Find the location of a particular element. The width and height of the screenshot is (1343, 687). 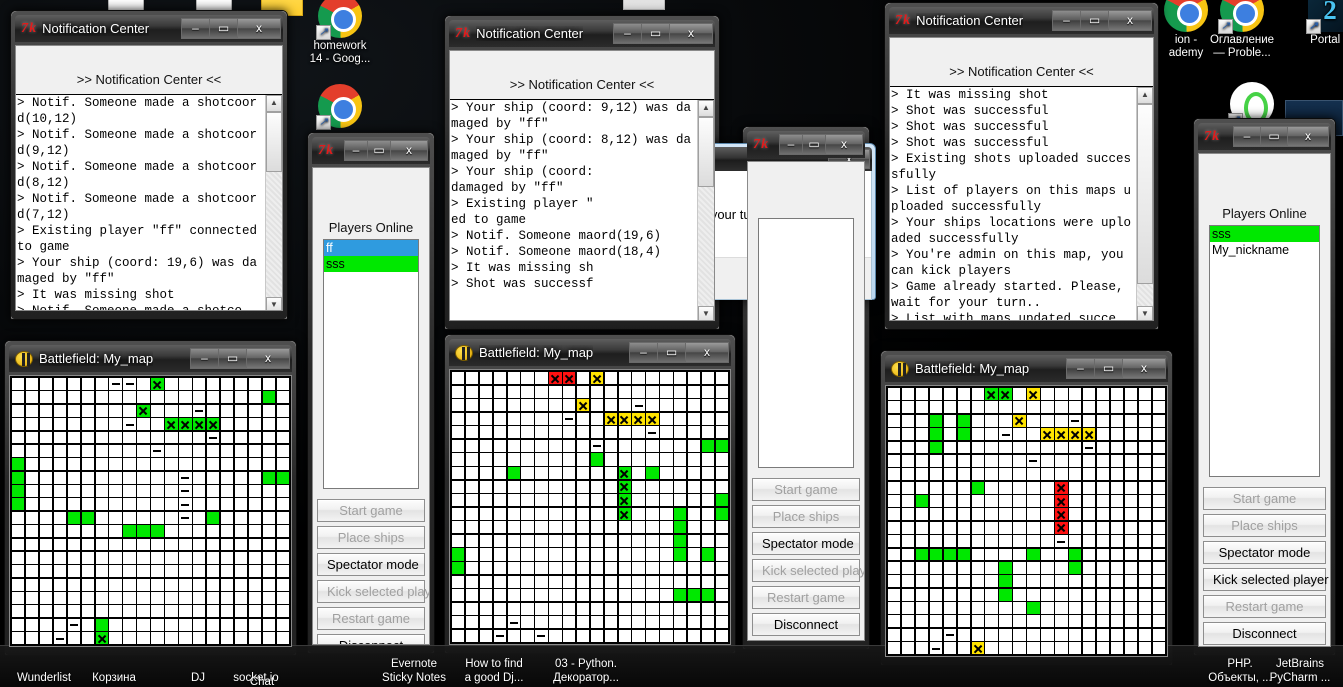

maximize-button: ▭ is located at coordinates (1274, 136).